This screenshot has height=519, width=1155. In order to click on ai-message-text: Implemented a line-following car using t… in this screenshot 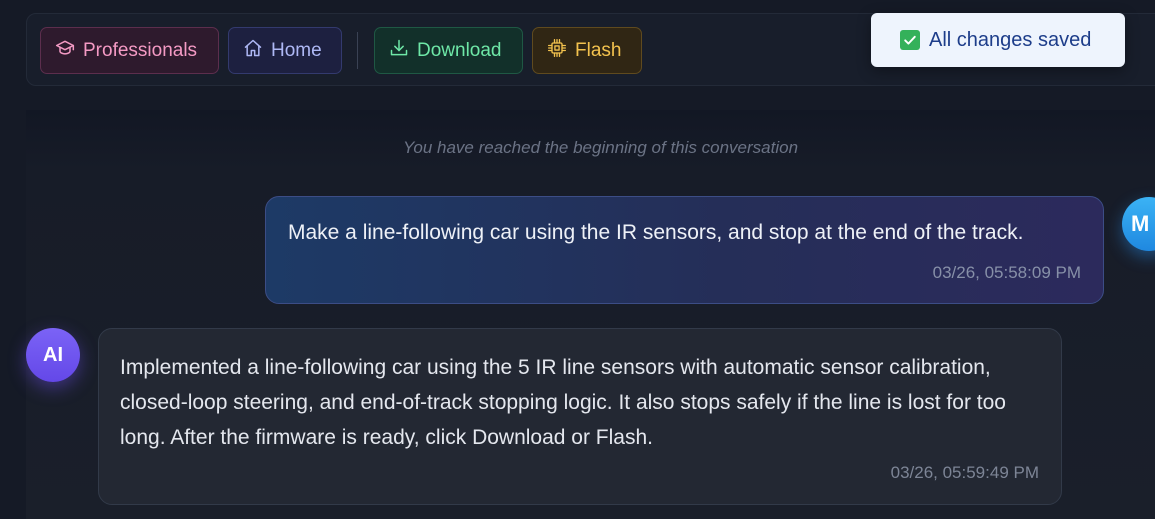, I will do `click(563, 402)`.